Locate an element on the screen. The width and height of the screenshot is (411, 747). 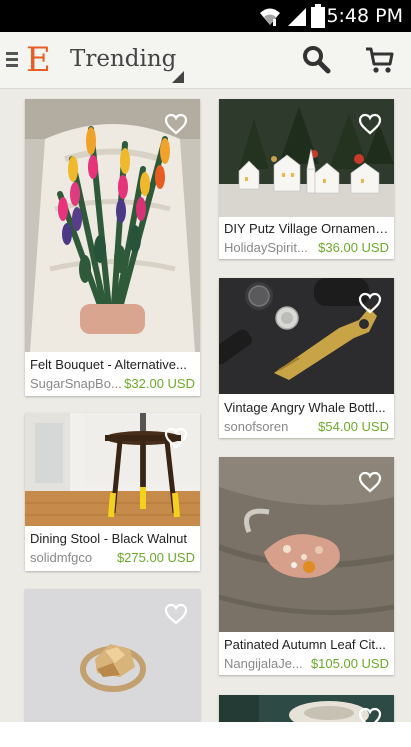
listing-price: $32.00 USD is located at coordinates (159, 383).